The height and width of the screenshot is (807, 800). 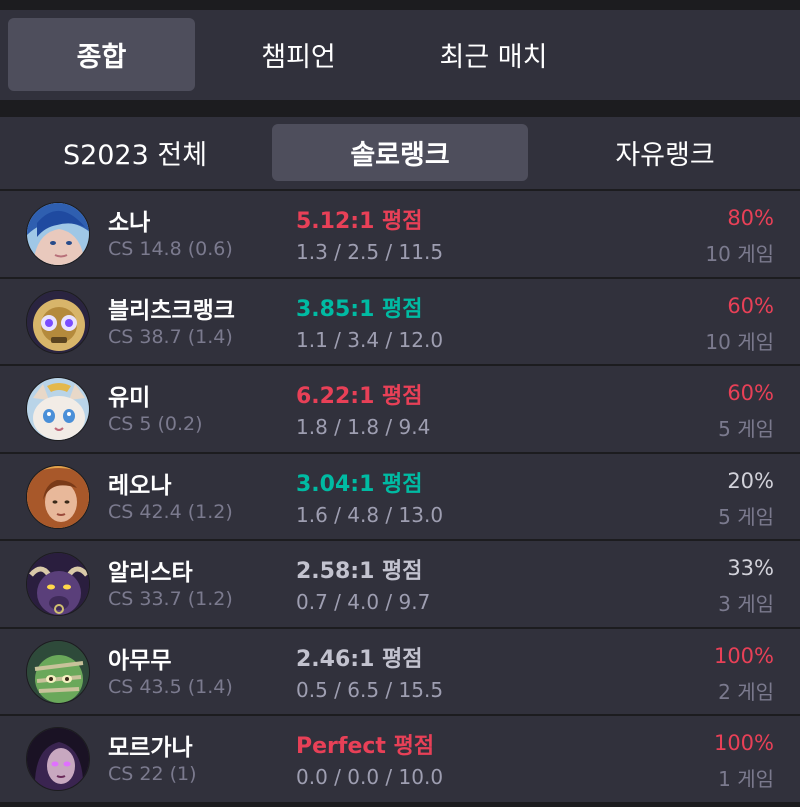 I want to click on kda-ratio: 5.12:1 평점, so click(x=359, y=221).